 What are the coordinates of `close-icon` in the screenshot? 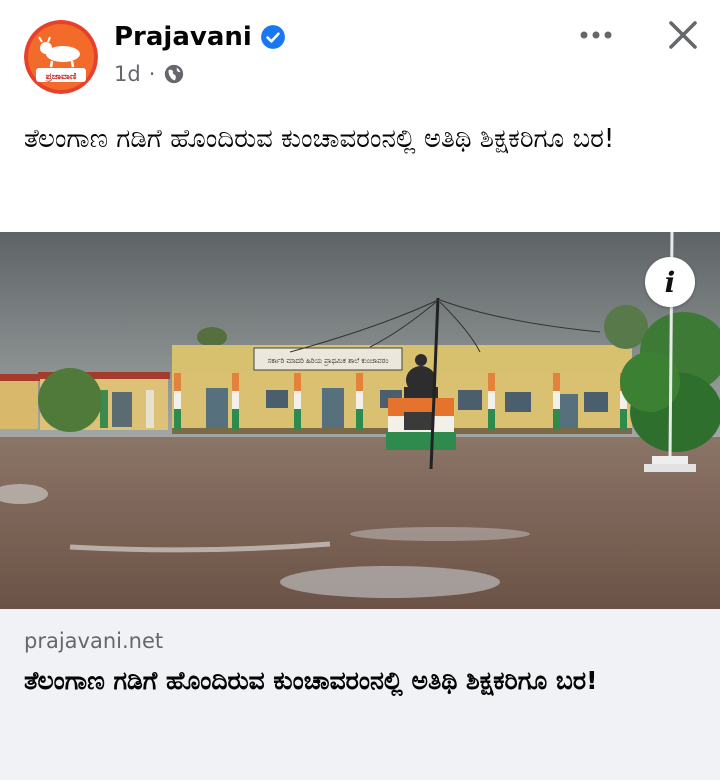 It's located at (683, 35).